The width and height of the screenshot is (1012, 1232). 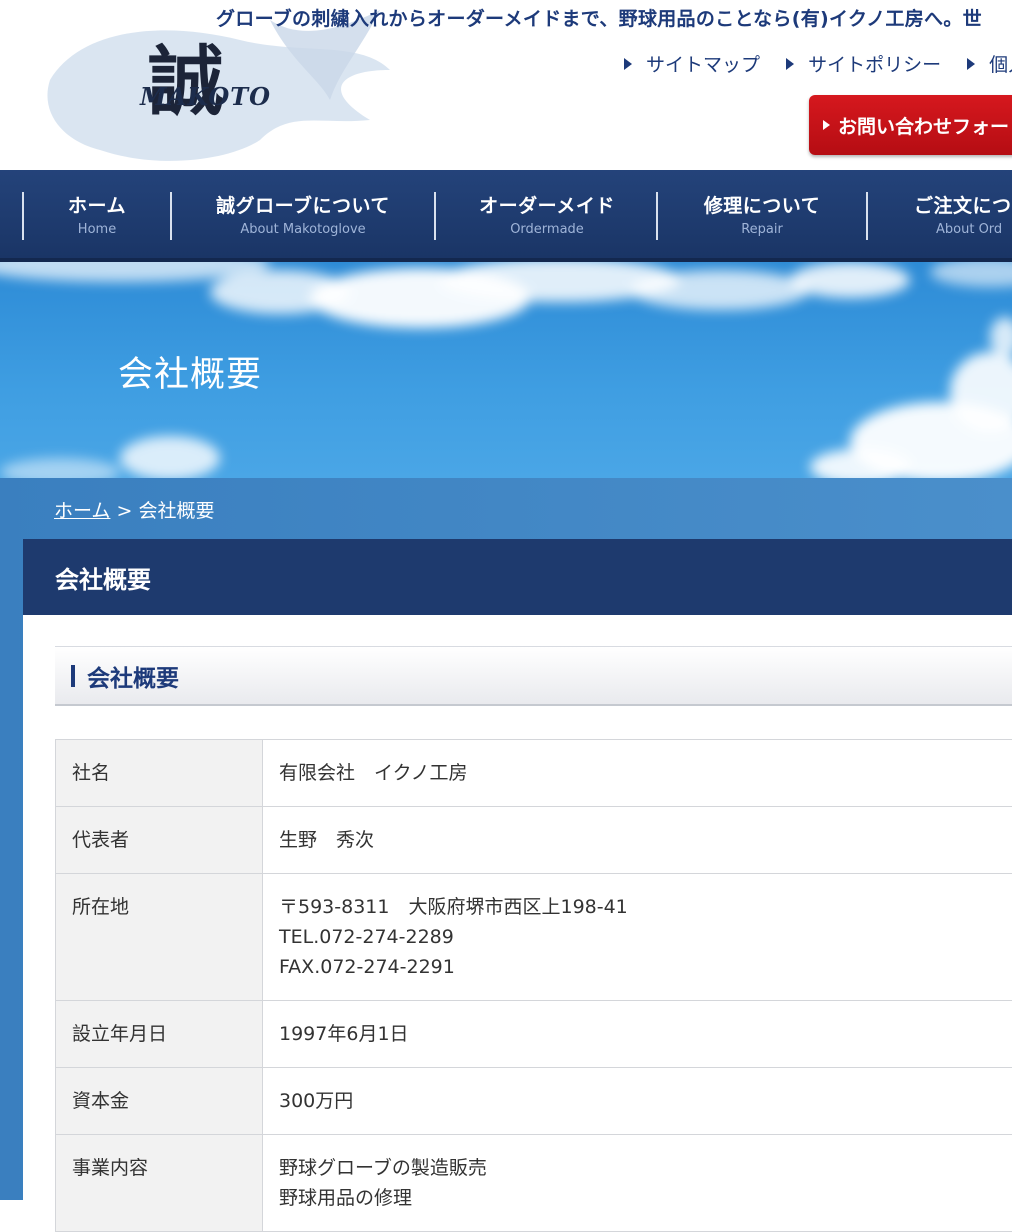 What do you see at coordinates (762, 214) in the screenshot?
I see `nav-item-repair: 修理について Repair` at bounding box center [762, 214].